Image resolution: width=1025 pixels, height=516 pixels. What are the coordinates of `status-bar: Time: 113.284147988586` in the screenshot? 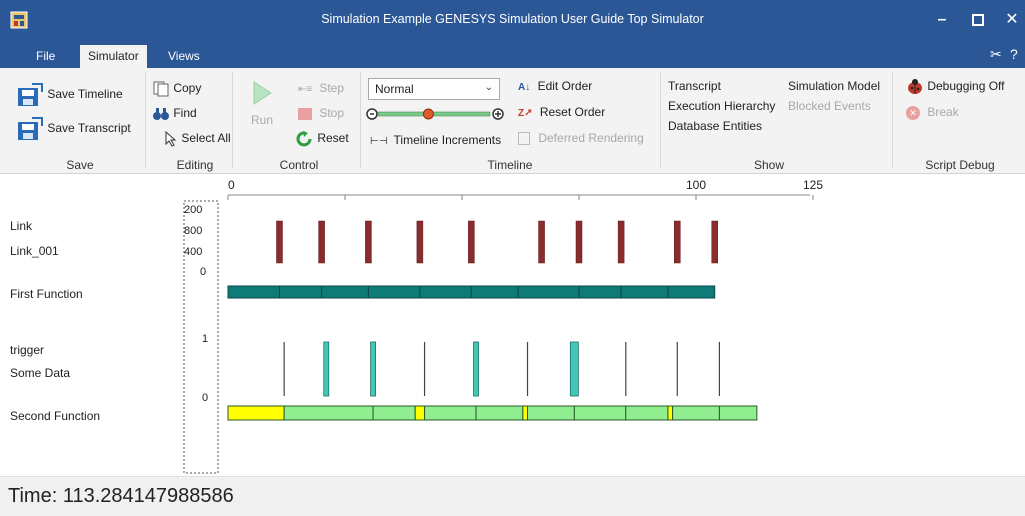 It's located at (512, 496).